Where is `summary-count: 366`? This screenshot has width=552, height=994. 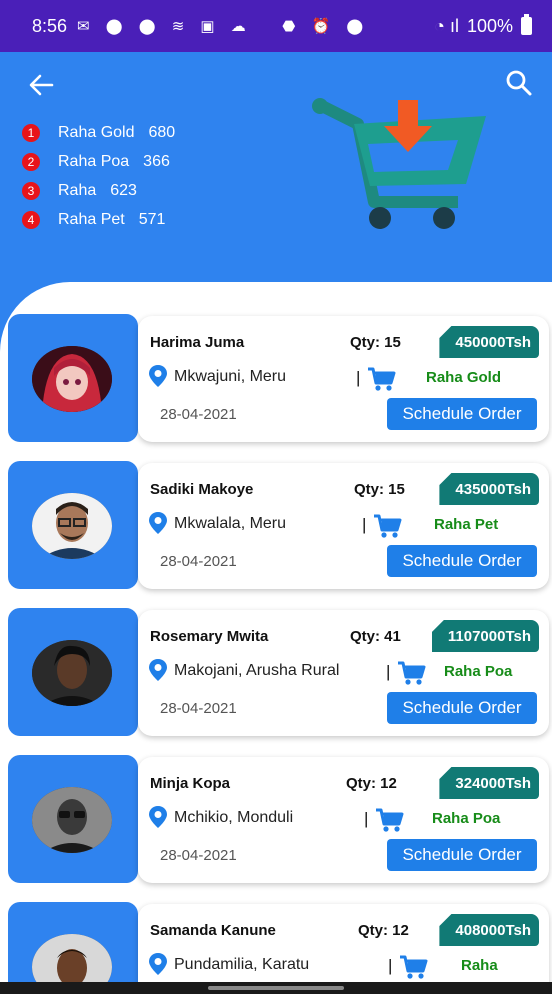
summary-count: 366 is located at coordinates (156, 161).